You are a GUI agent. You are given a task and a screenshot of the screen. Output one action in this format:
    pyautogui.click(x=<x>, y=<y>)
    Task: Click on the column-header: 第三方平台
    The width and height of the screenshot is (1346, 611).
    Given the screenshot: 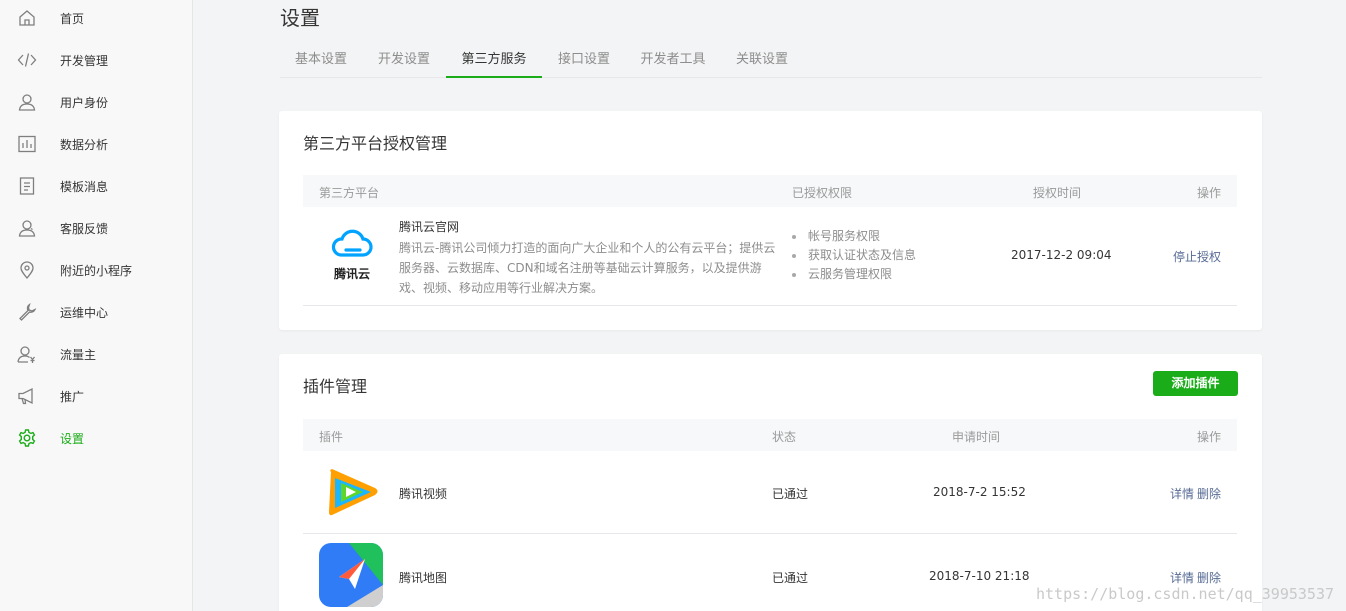 What is the action you would take?
    pyautogui.click(x=349, y=193)
    